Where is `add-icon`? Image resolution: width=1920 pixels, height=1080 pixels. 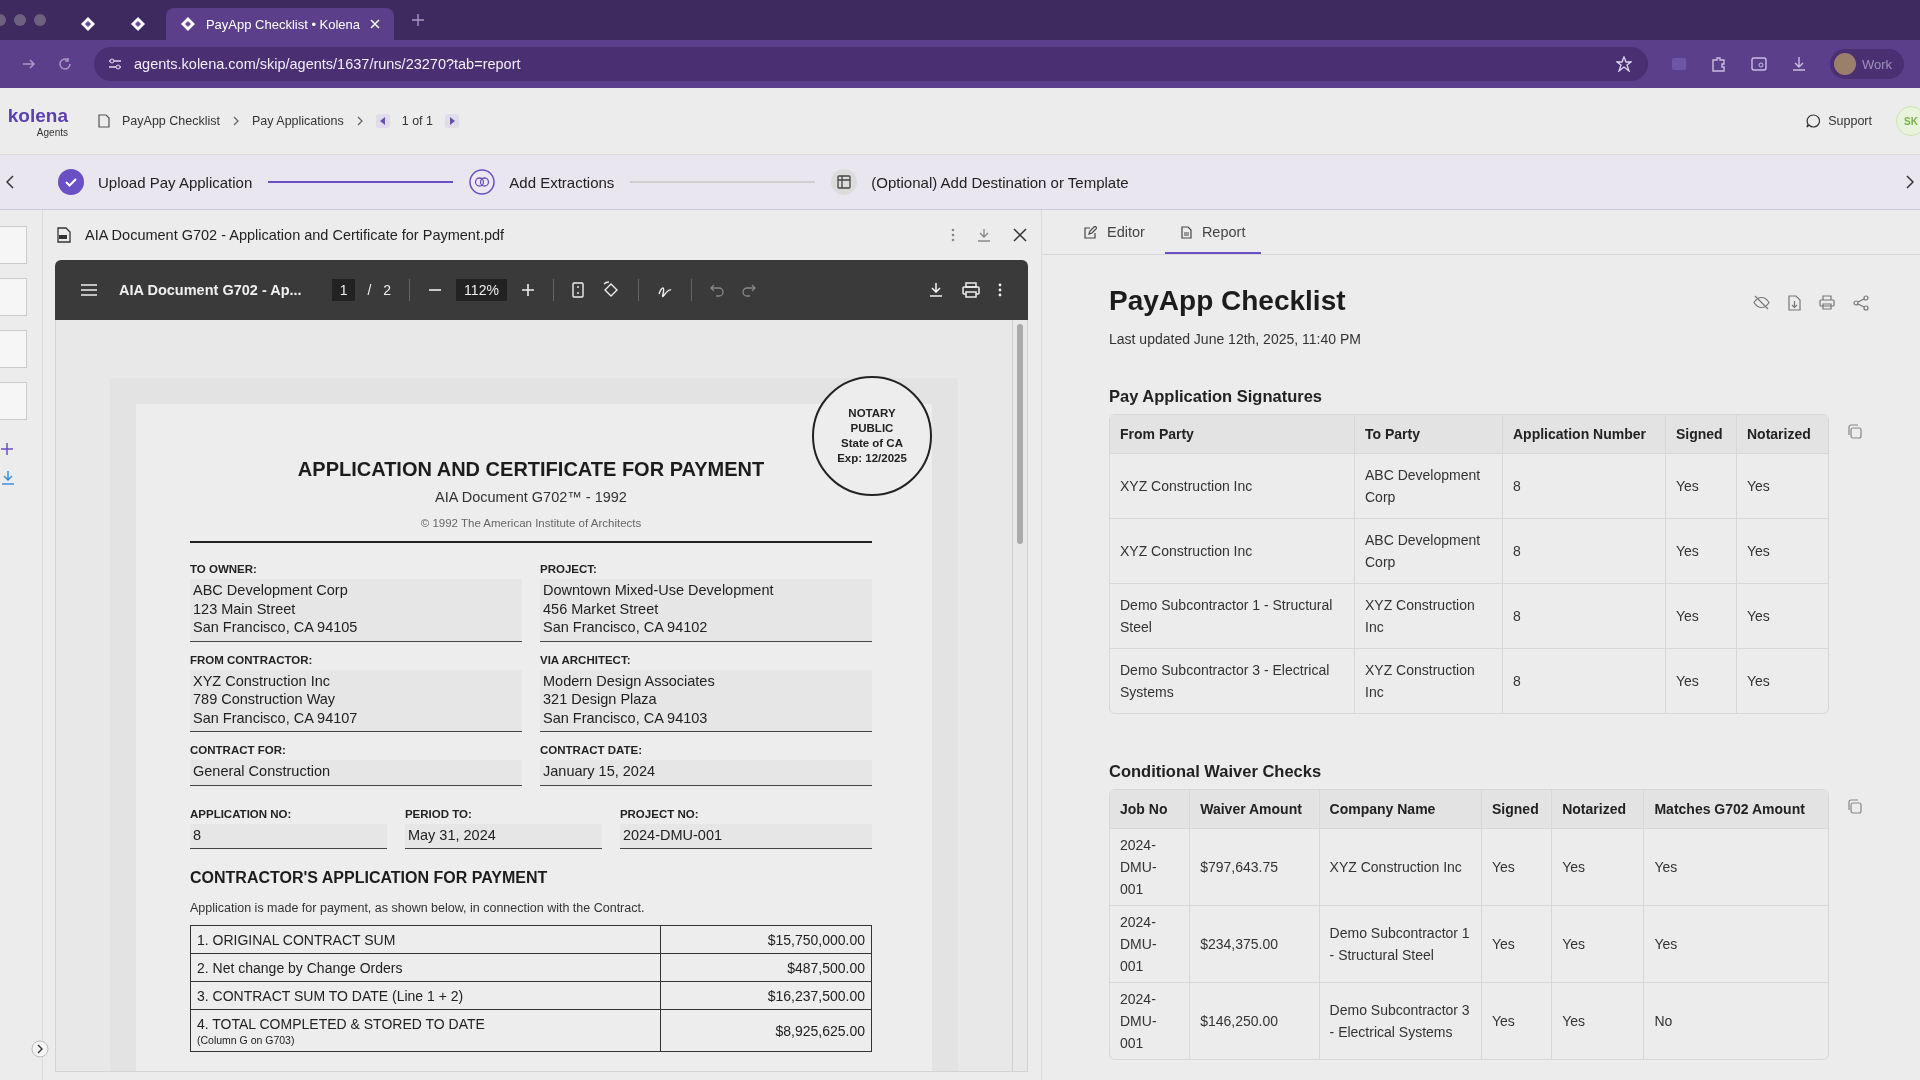
add-icon is located at coordinates (7, 449).